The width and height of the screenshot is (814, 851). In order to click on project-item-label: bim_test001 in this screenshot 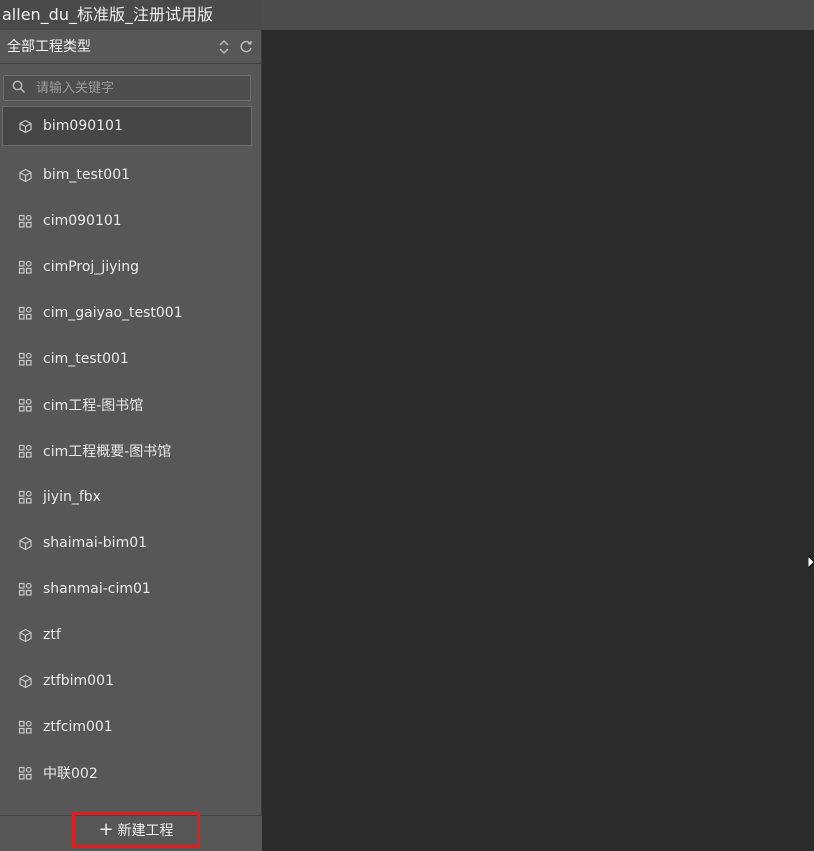, I will do `click(87, 175)`.